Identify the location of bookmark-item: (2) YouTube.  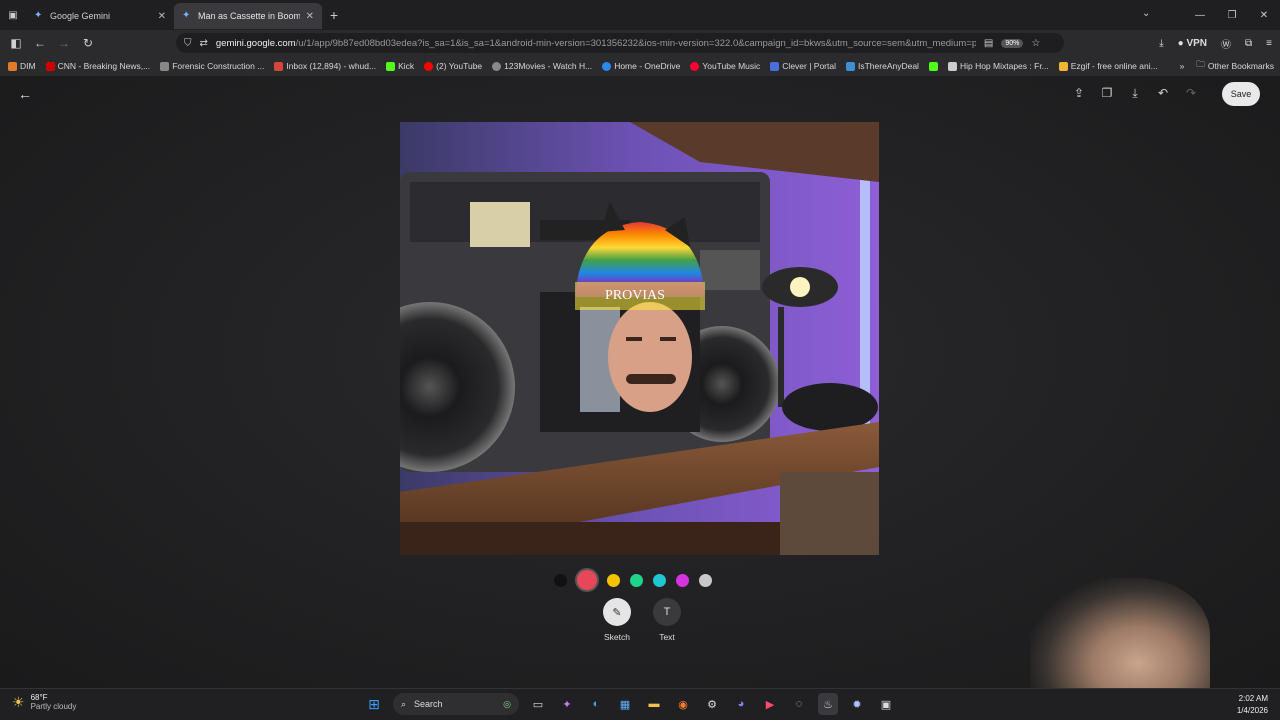
(453, 66).